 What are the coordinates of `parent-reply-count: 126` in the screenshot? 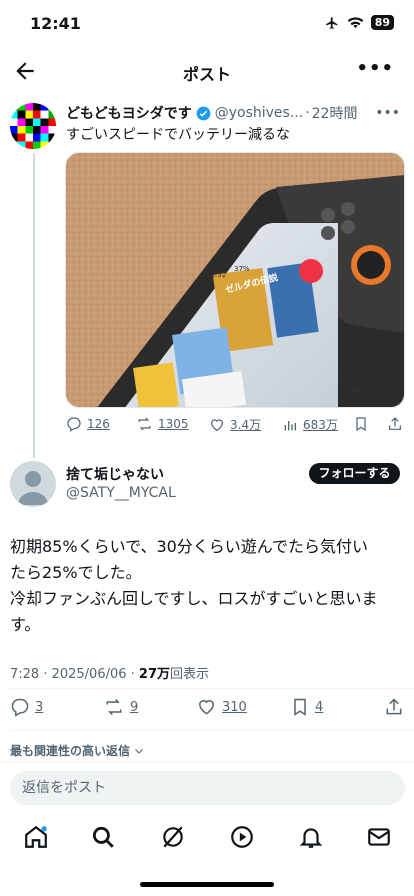 It's located at (98, 424).